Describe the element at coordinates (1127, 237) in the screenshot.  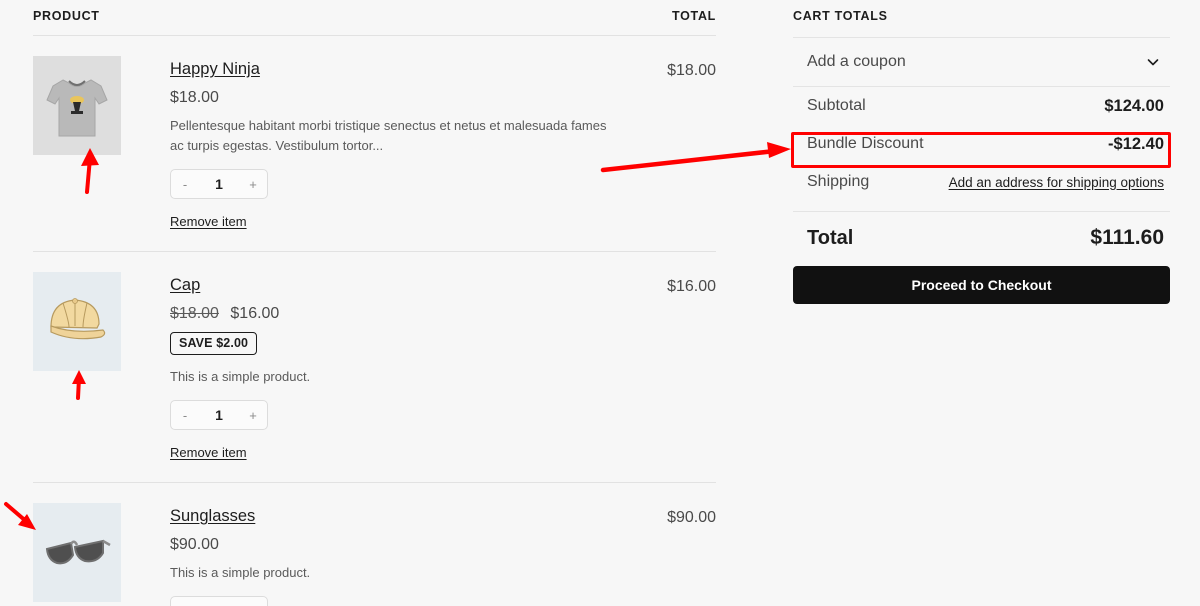
I see `grand-total-value: $111.60` at that location.